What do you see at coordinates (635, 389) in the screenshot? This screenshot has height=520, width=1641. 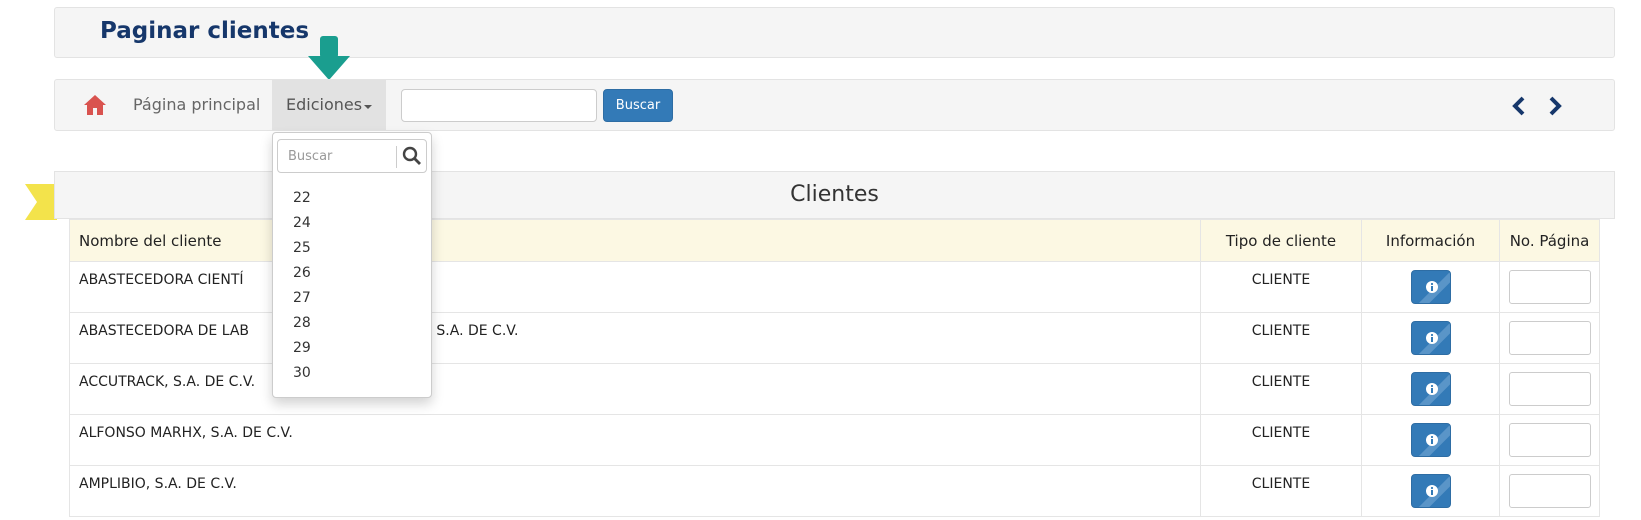 I see `client-name-cell: ACCUTRACK, S.A. DE C.V.` at bounding box center [635, 389].